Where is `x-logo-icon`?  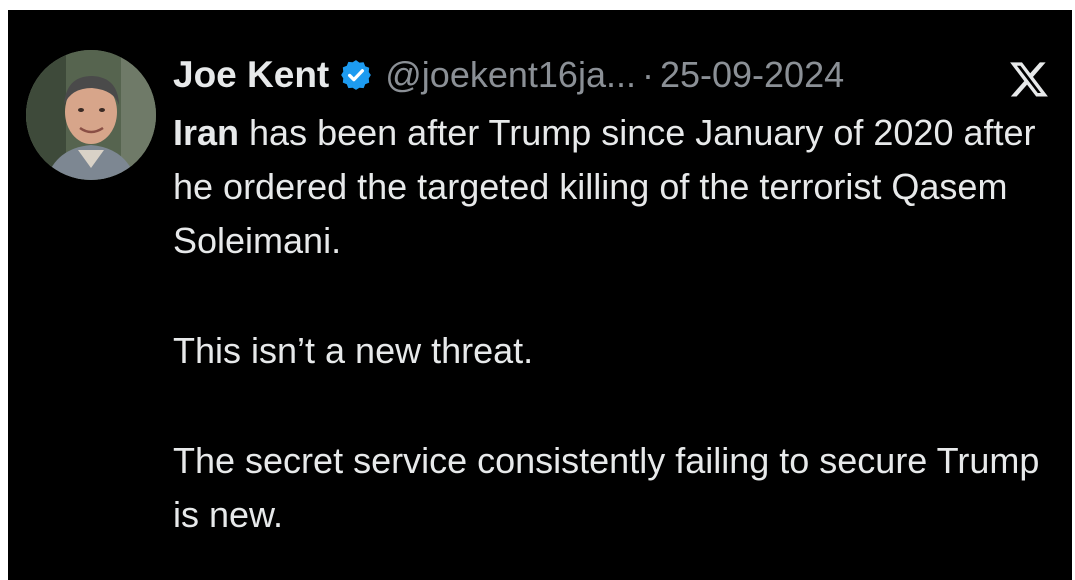
x-logo-icon is located at coordinates (1029, 79).